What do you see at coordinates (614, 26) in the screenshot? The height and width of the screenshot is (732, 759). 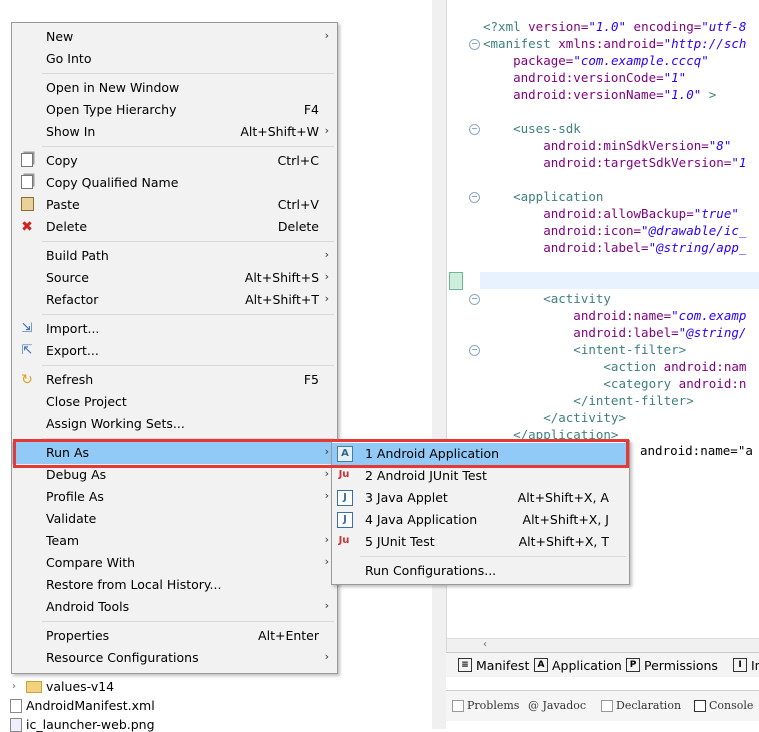 I see `code-line: <?xml version="1.0" encoding="utf-8` at bounding box center [614, 26].